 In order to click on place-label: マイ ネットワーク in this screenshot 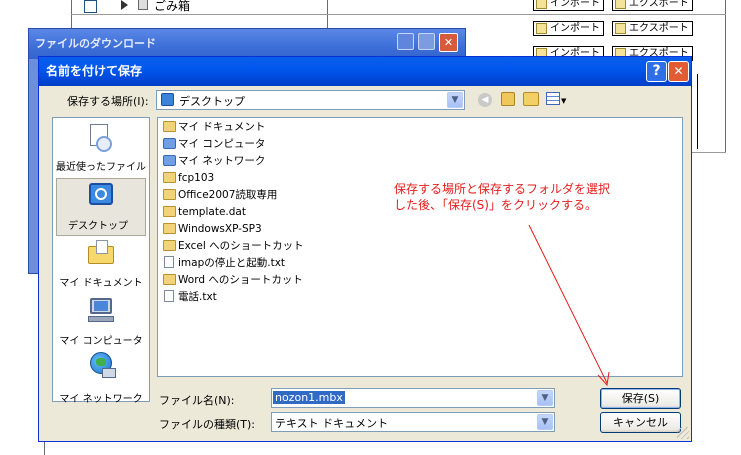, I will do `click(101, 399)`.